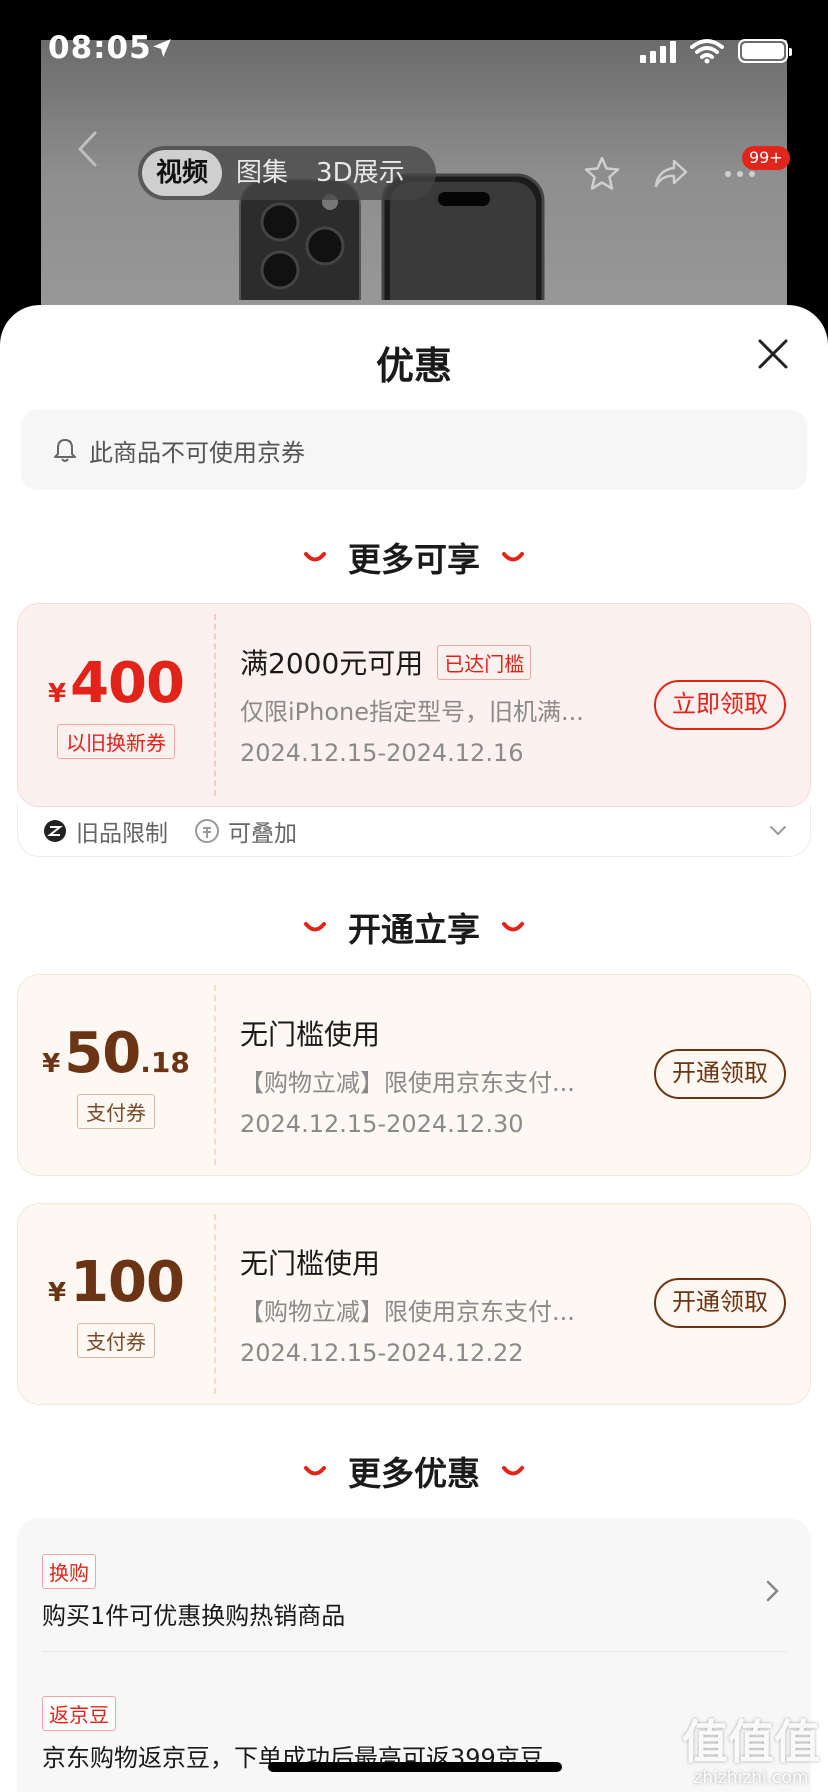 The height and width of the screenshot is (1792, 828). Describe the element at coordinates (69, 1571) in the screenshot. I see `offer-tag-trade: 换购` at that location.